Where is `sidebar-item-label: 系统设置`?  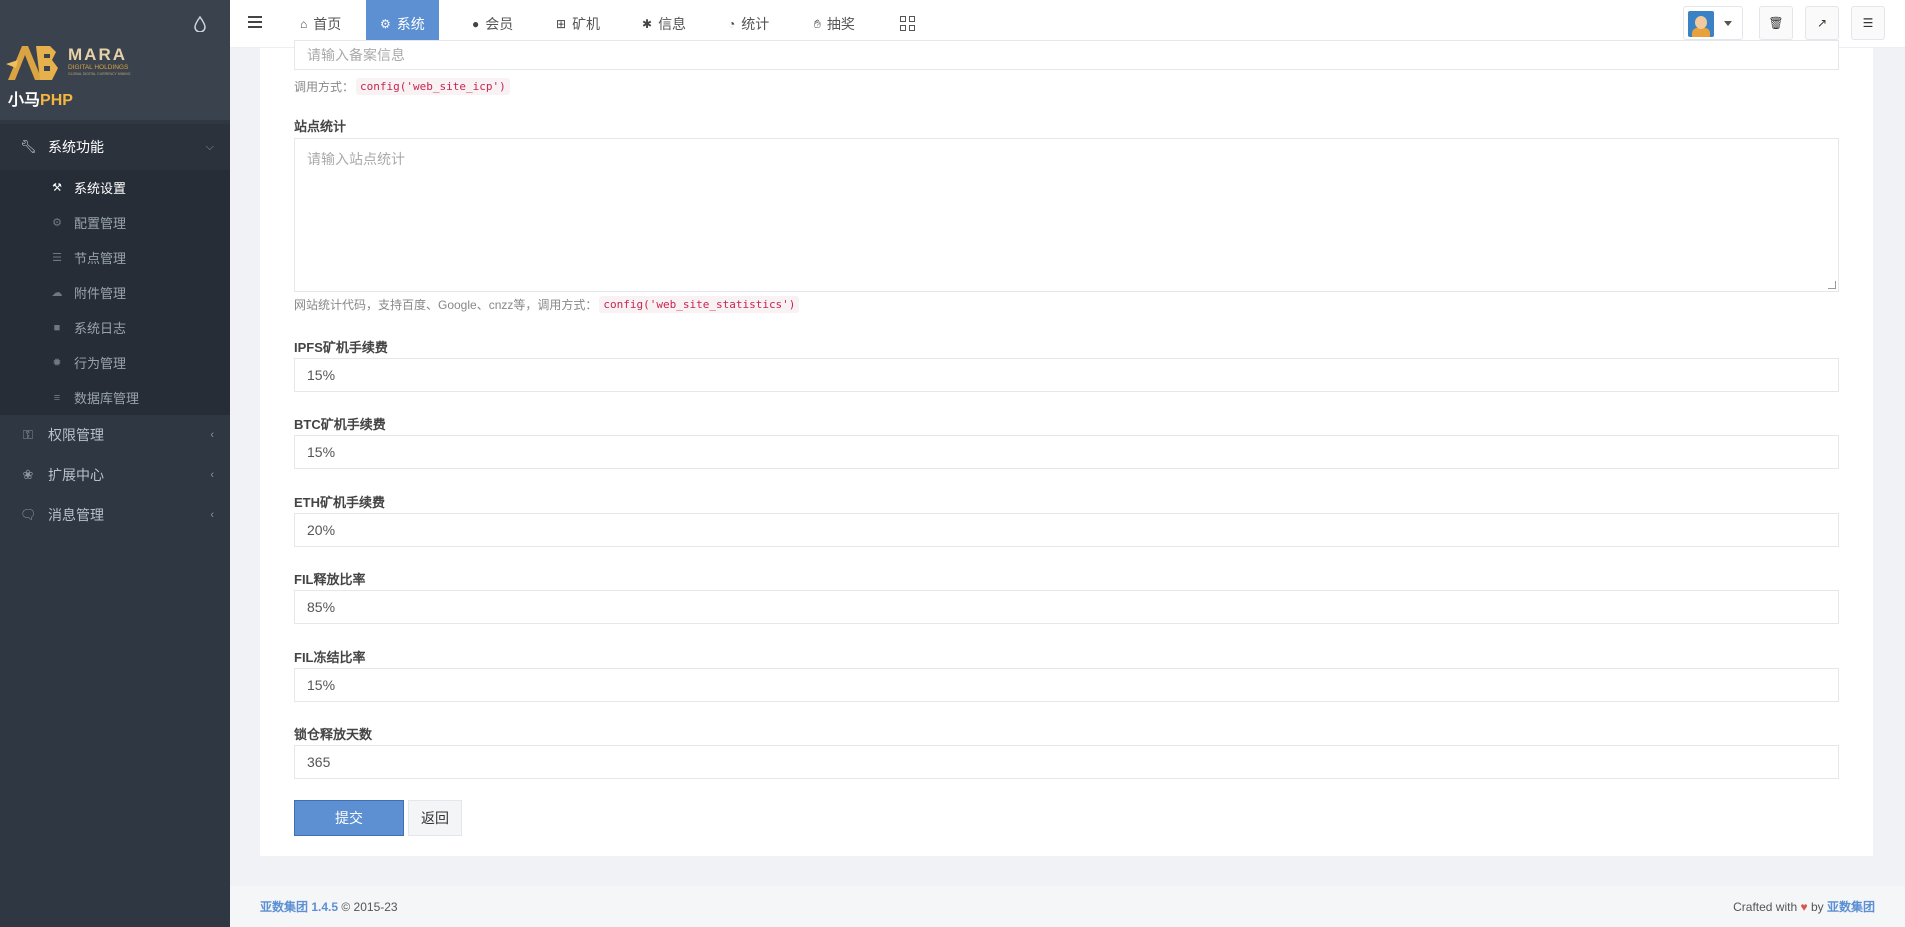 sidebar-item-label: 系统设置 is located at coordinates (100, 188).